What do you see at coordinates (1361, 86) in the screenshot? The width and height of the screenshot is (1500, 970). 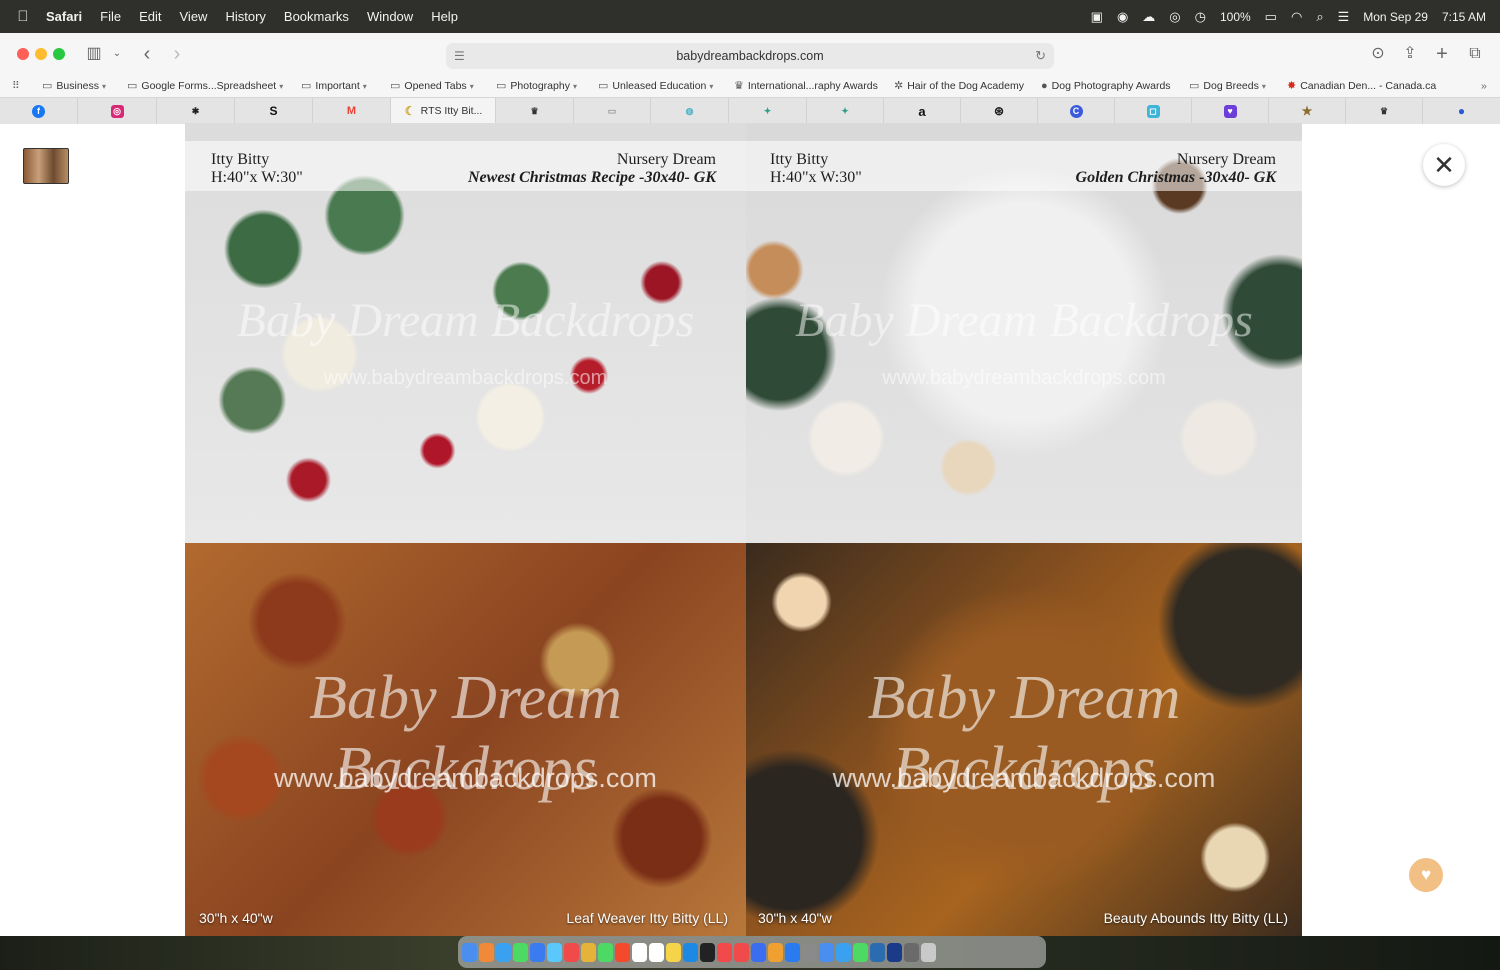 I see `bookmark-canadian-dental: ✸ Canadian Den... - Canada.ca` at bounding box center [1361, 86].